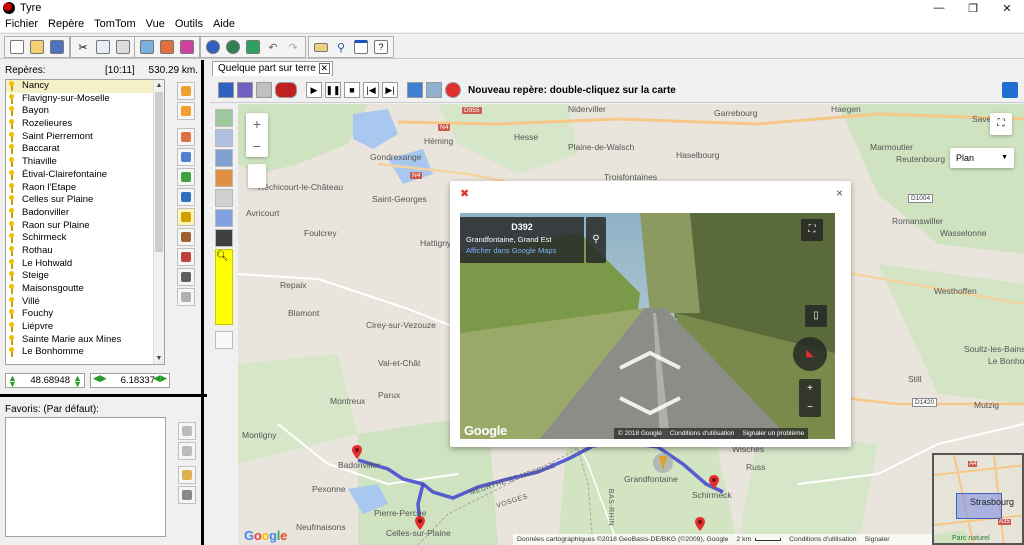 The height and width of the screenshot is (545, 1024). What do you see at coordinates (877, 539) in the screenshot?
I see `map-report-link: Signaler` at bounding box center [877, 539].